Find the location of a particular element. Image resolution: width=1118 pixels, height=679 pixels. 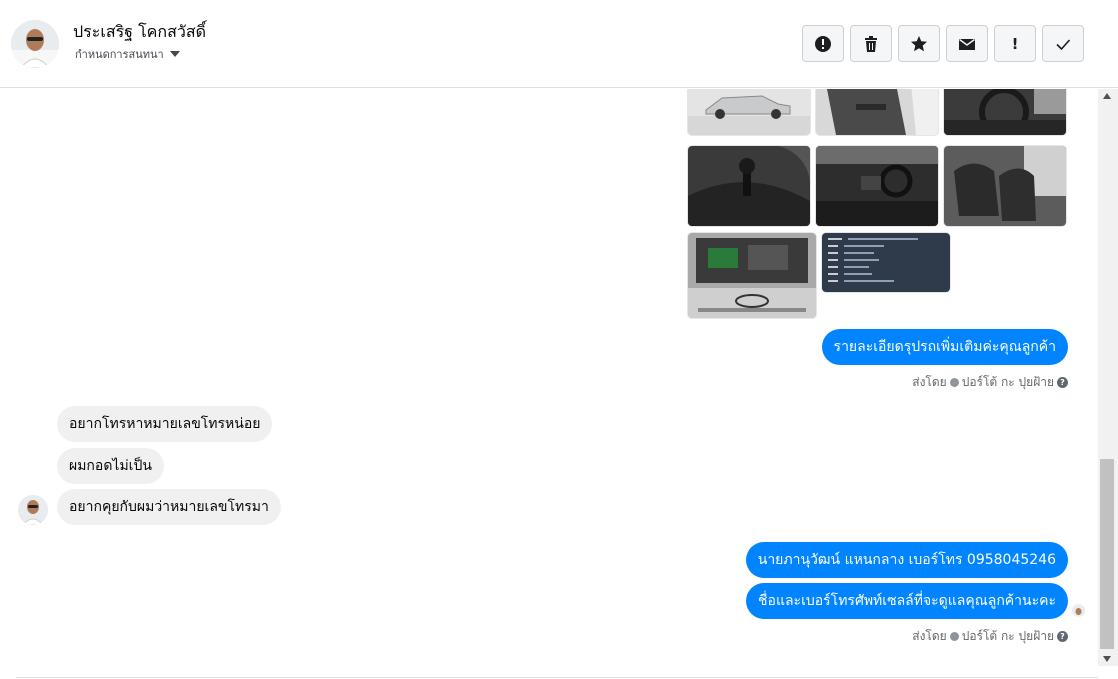

conversation-settings-label: กำหนดการสนทนา is located at coordinates (119, 54).